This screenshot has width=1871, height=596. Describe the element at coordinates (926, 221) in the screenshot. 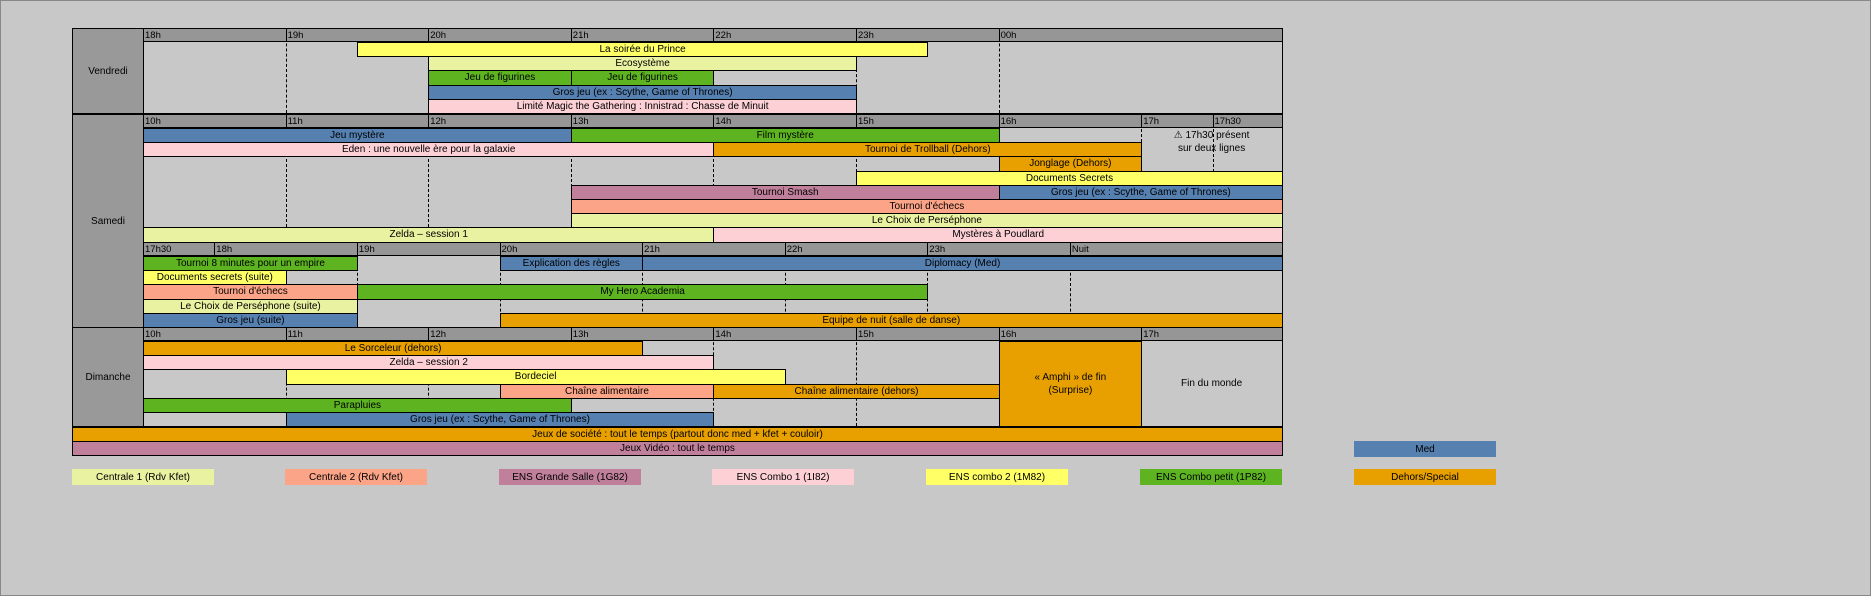

I see `event-block: Le Choix de Perséphone` at that location.